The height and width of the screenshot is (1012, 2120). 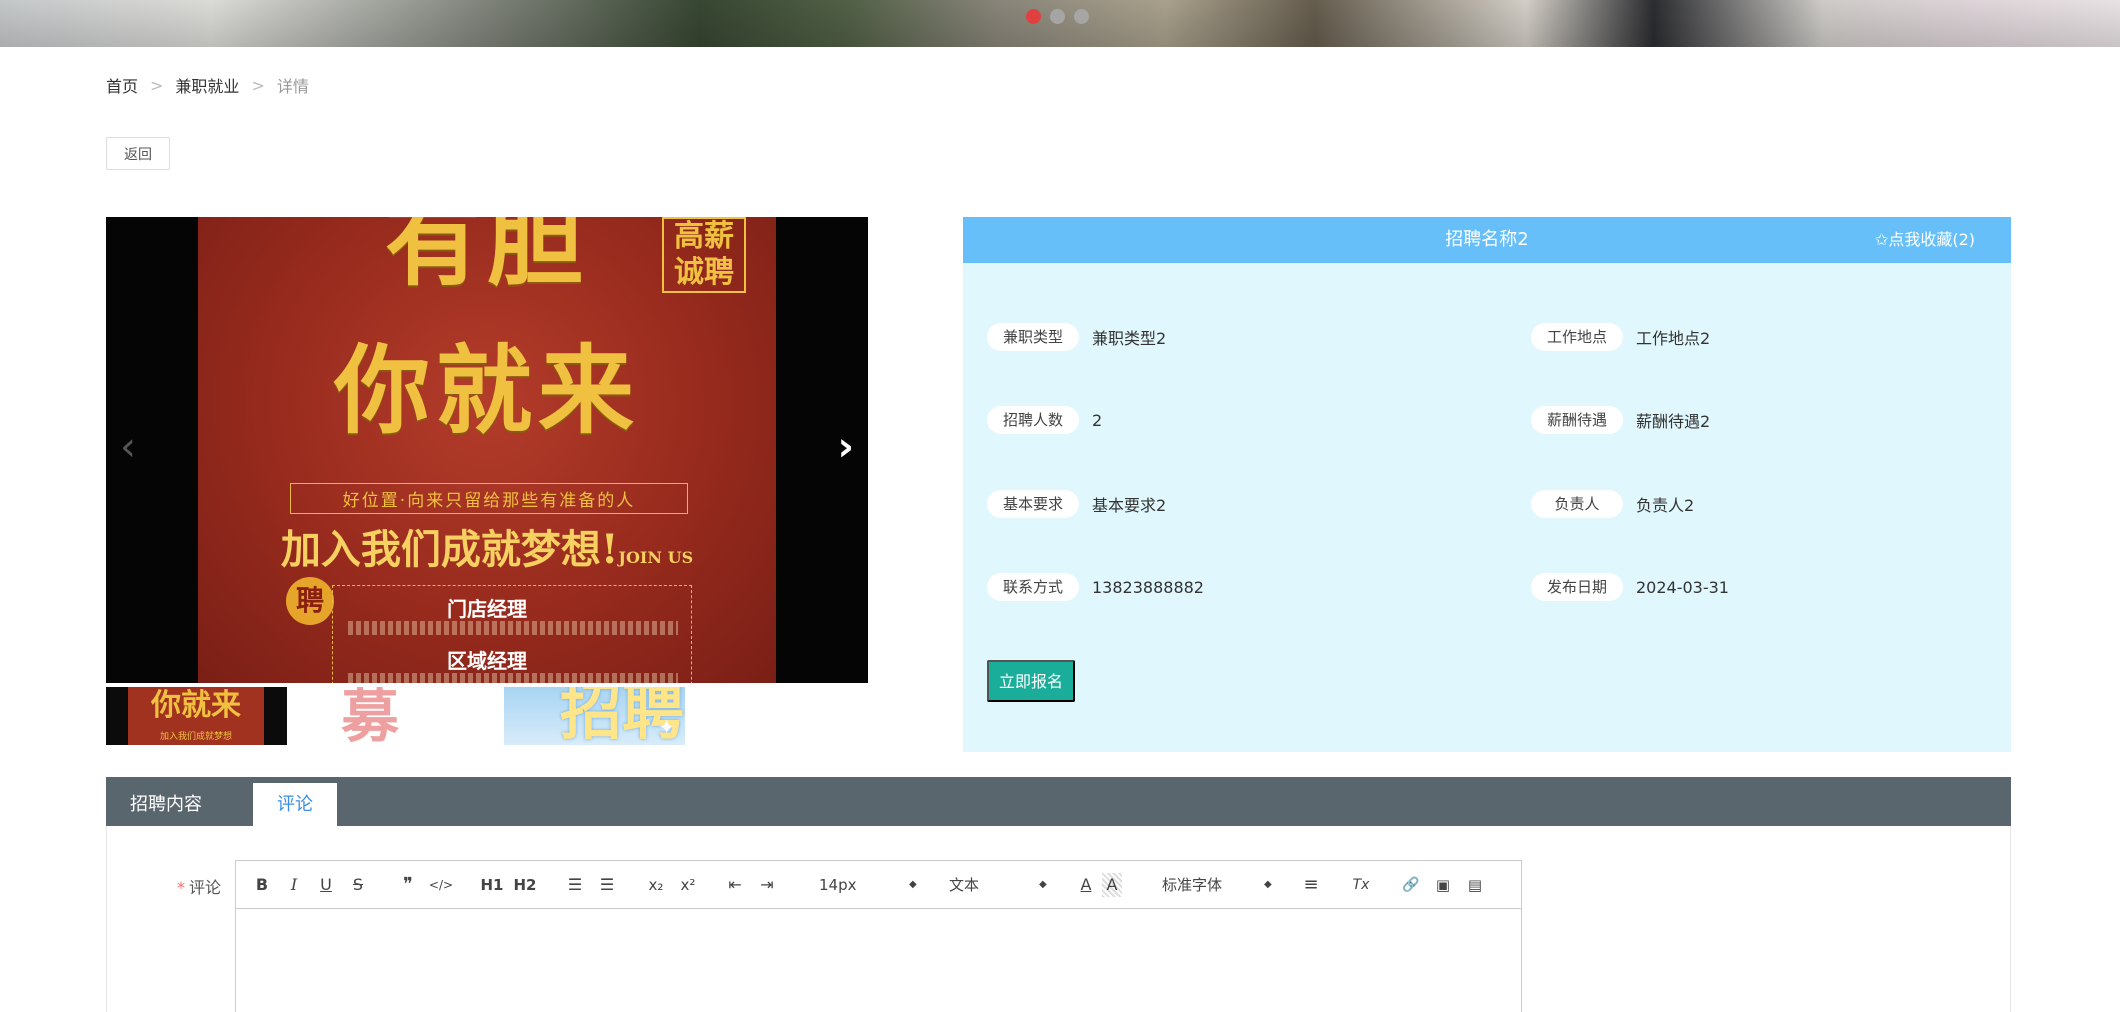 I want to click on field-phone: 联系方式 13823888882, so click(x=1095, y=587).